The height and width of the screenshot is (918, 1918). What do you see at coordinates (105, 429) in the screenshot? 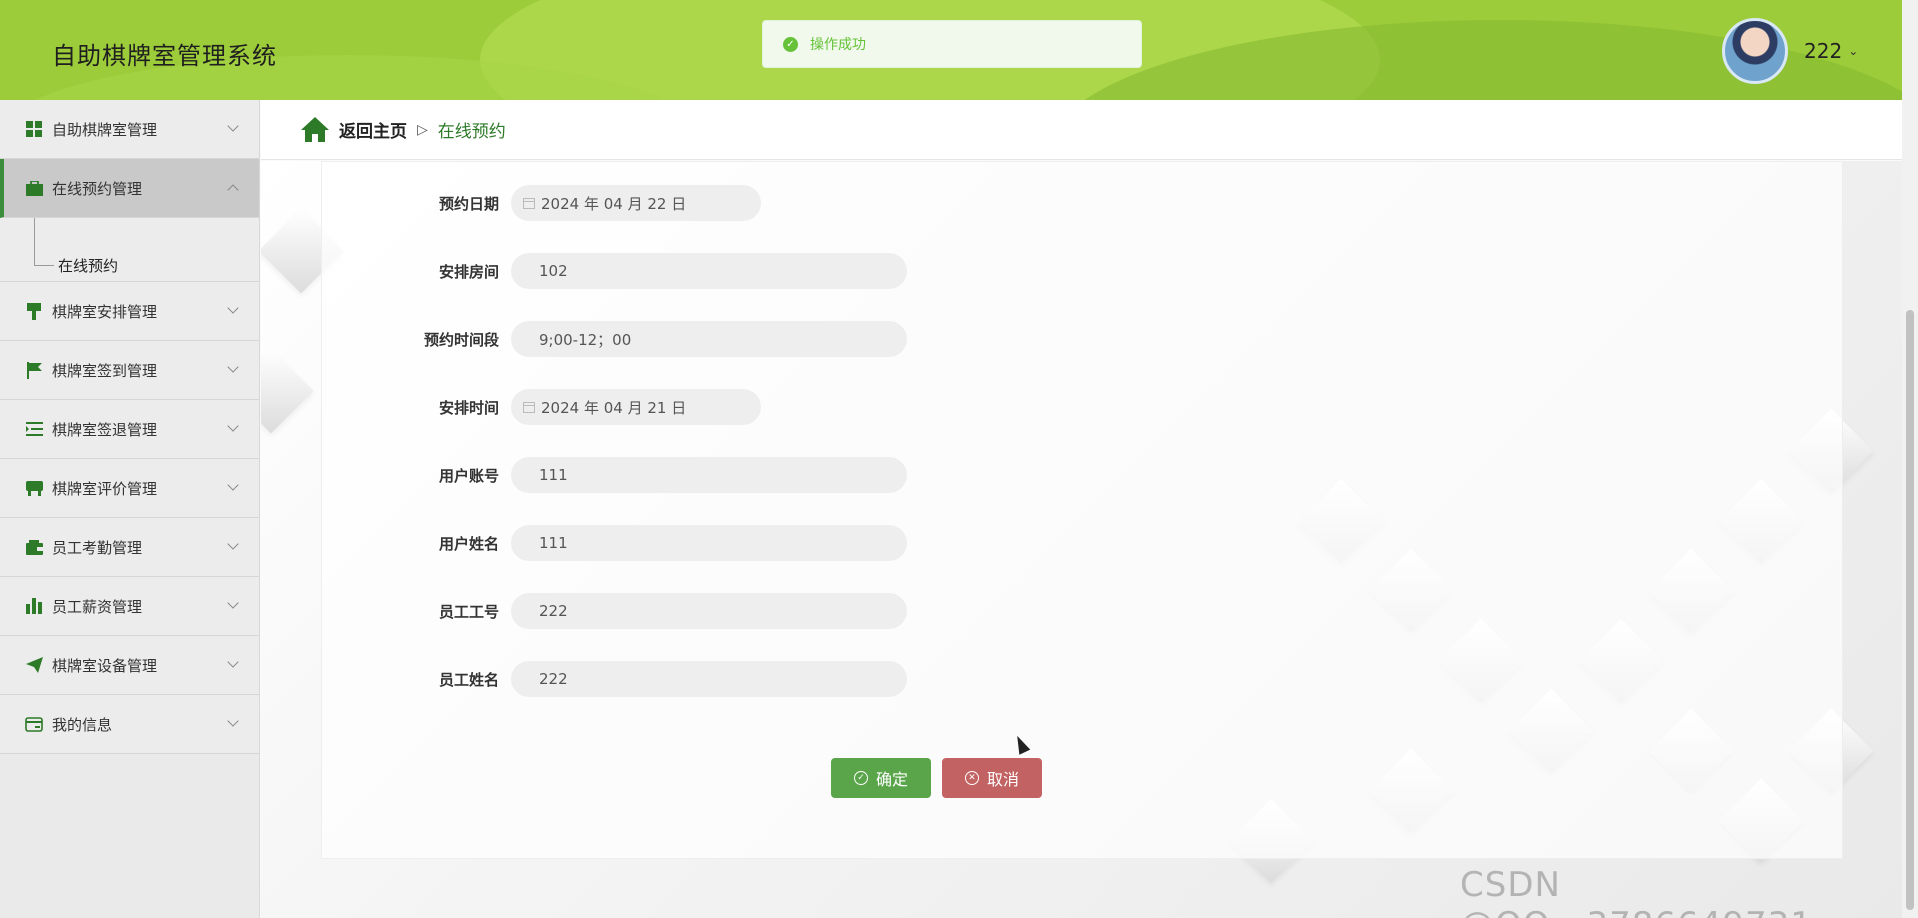
I see `sidebar-item-label: 棋牌室签退管理` at bounding box center [105, 429].